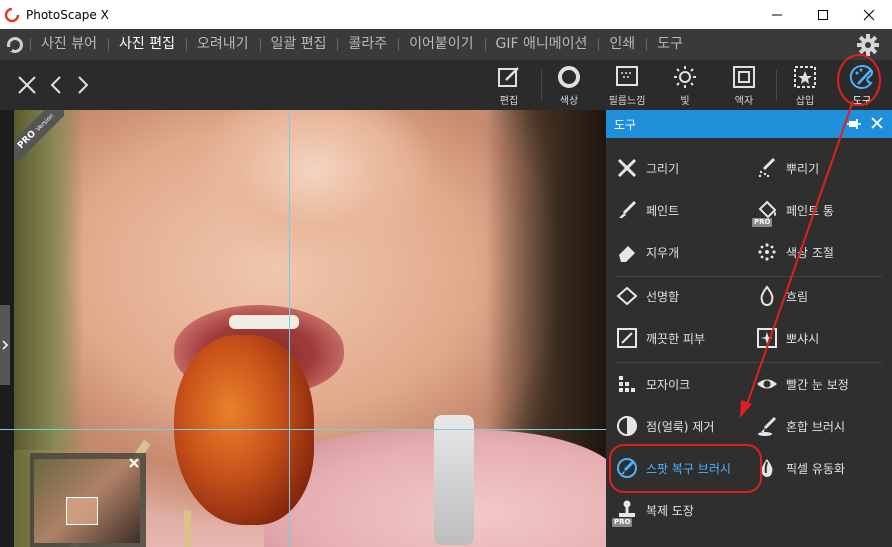  I want to click on liquify-icon, so click(767, 468).